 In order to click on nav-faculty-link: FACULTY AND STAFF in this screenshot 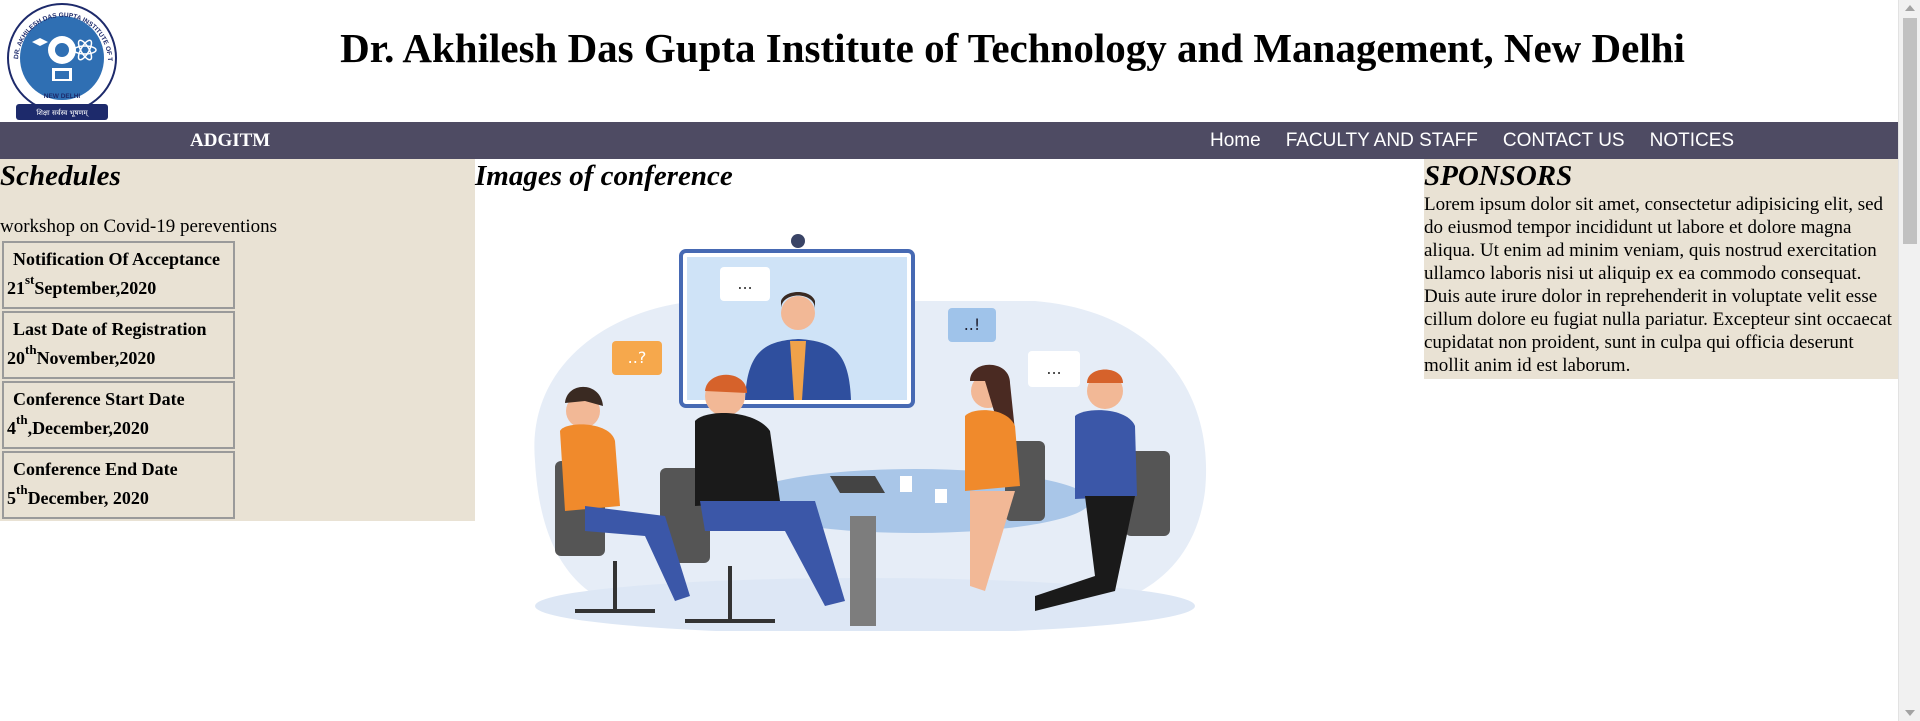, I will do `click(1382, 140)`.